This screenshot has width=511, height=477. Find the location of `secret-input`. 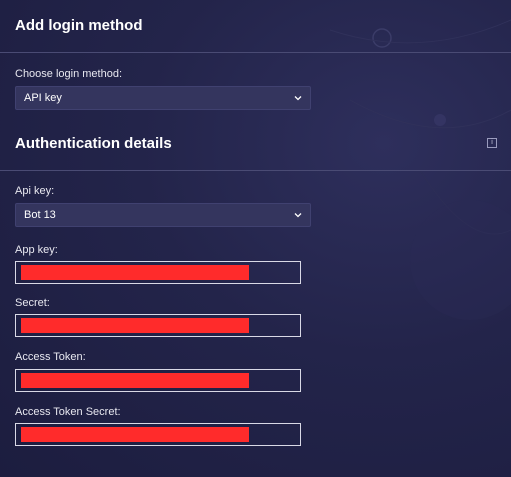

secret-input is located at coordinates (158, 325).